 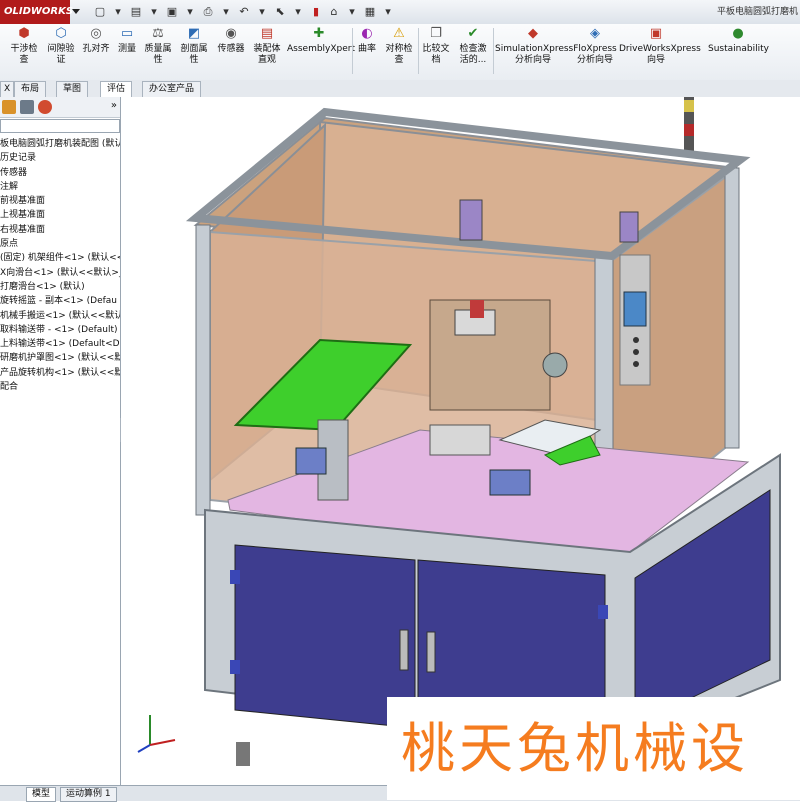 What do you see at coordinates (367, 33) in the screenshot?
I see `curvature-icon: ◐` at bounding box center [367, 33].